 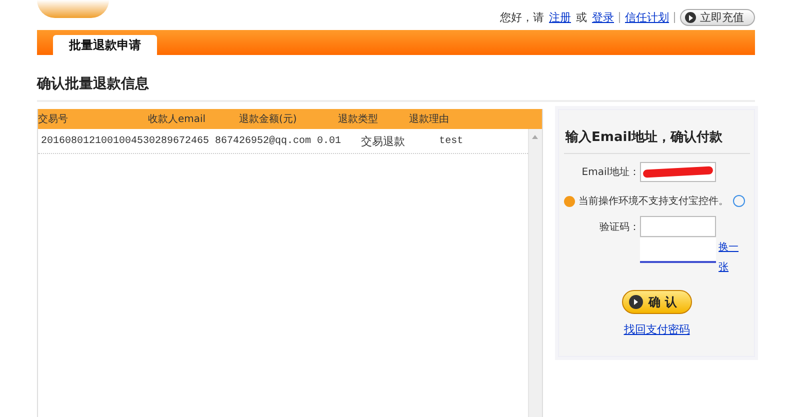 I want to click on column-header: 退款理由, so click(x=429, y=119).